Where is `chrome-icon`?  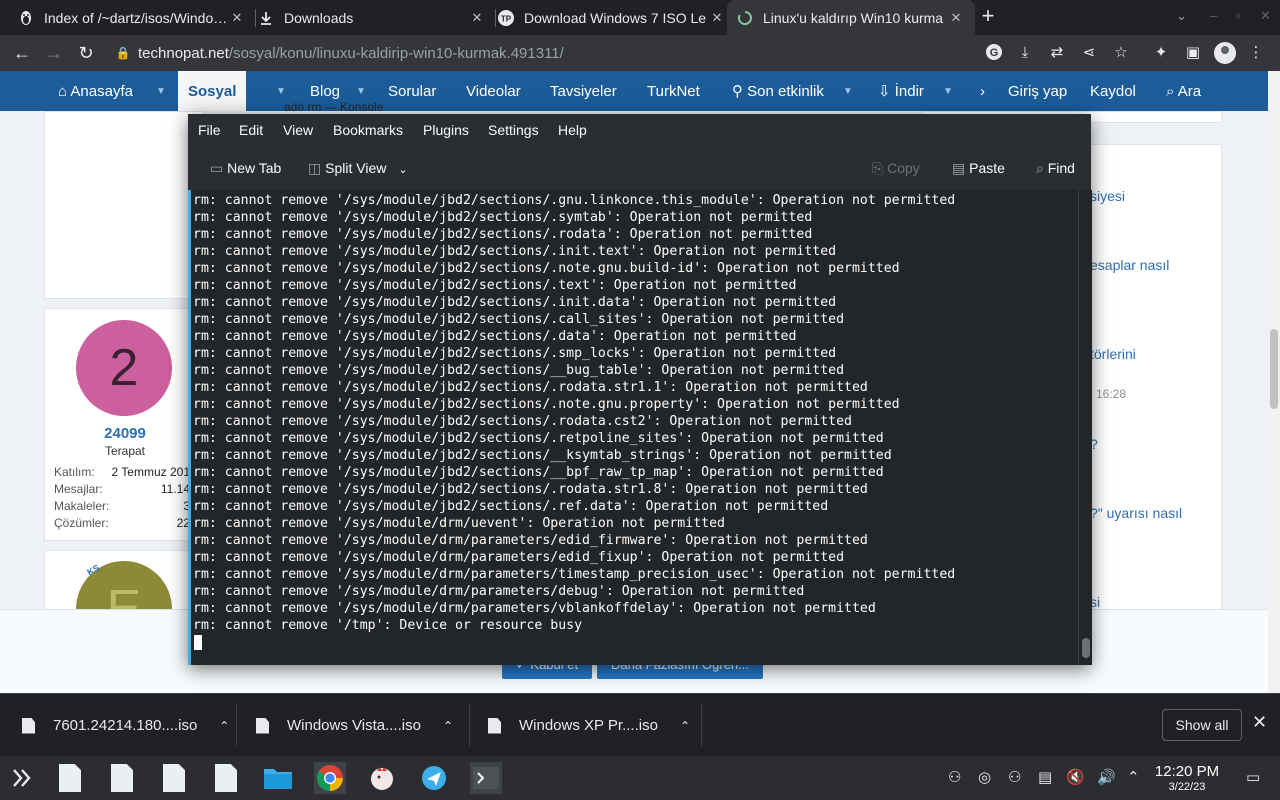 chrome-icon is located at coordinates (330, 778).